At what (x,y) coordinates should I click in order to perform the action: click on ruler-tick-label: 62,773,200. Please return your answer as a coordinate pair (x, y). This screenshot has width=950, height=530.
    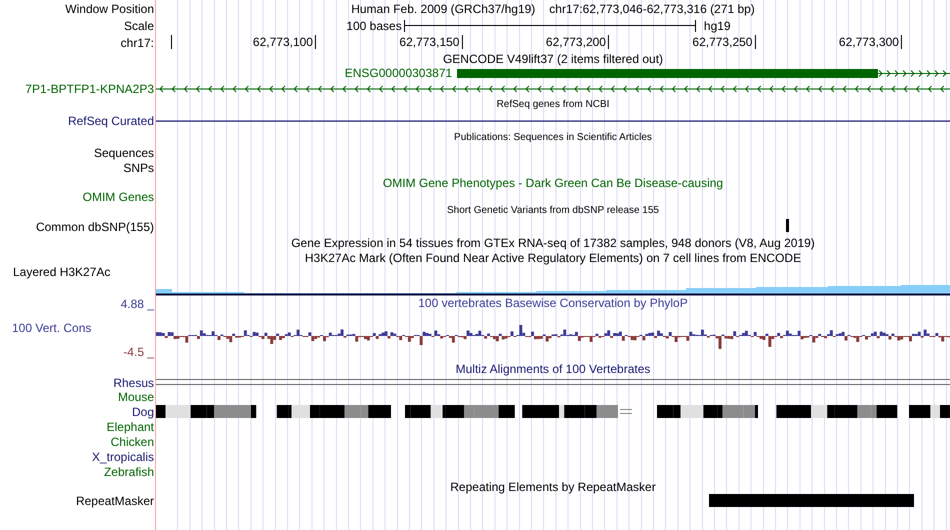
    Looking at the image, I should click on (577, 42).